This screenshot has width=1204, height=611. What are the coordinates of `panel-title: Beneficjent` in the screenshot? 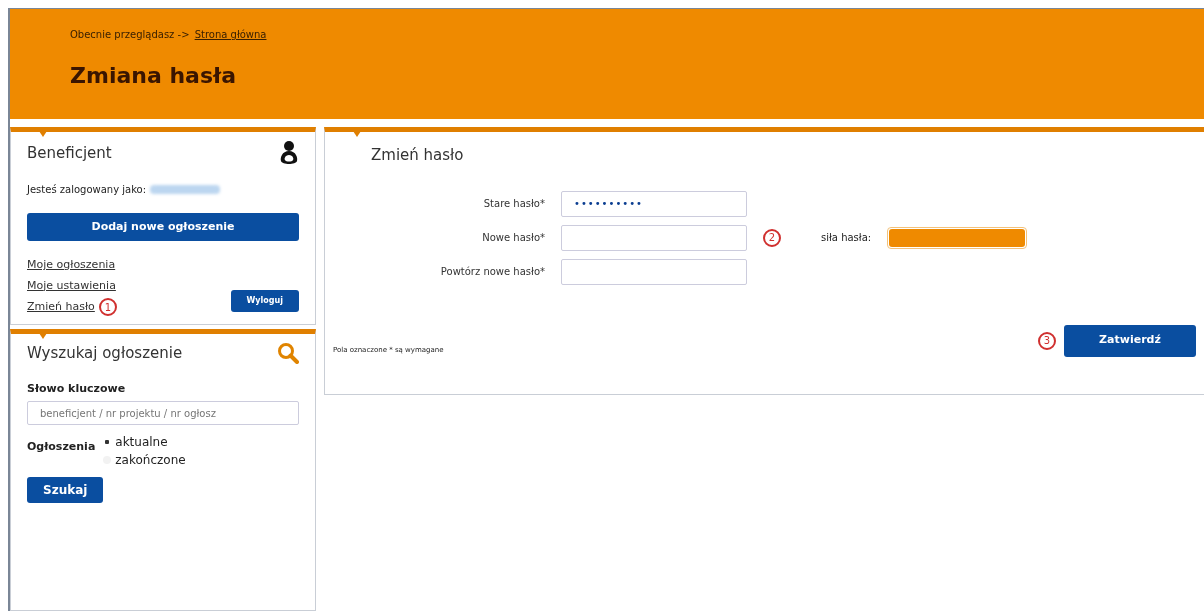 It's located at (69, 153).